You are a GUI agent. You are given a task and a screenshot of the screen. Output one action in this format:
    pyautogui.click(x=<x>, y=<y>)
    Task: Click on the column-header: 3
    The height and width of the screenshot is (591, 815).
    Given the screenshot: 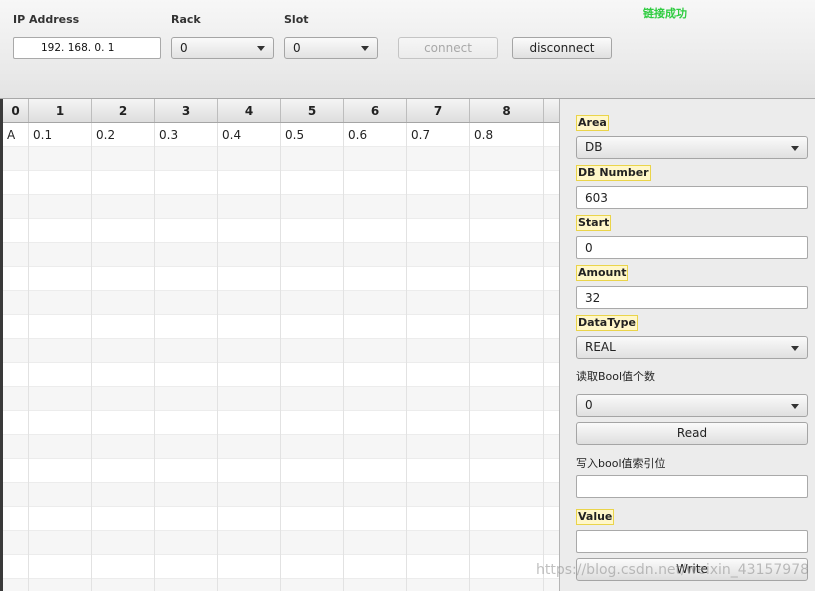 What is the action you would take?
    pyautogui.click(x=186, y=110)
    